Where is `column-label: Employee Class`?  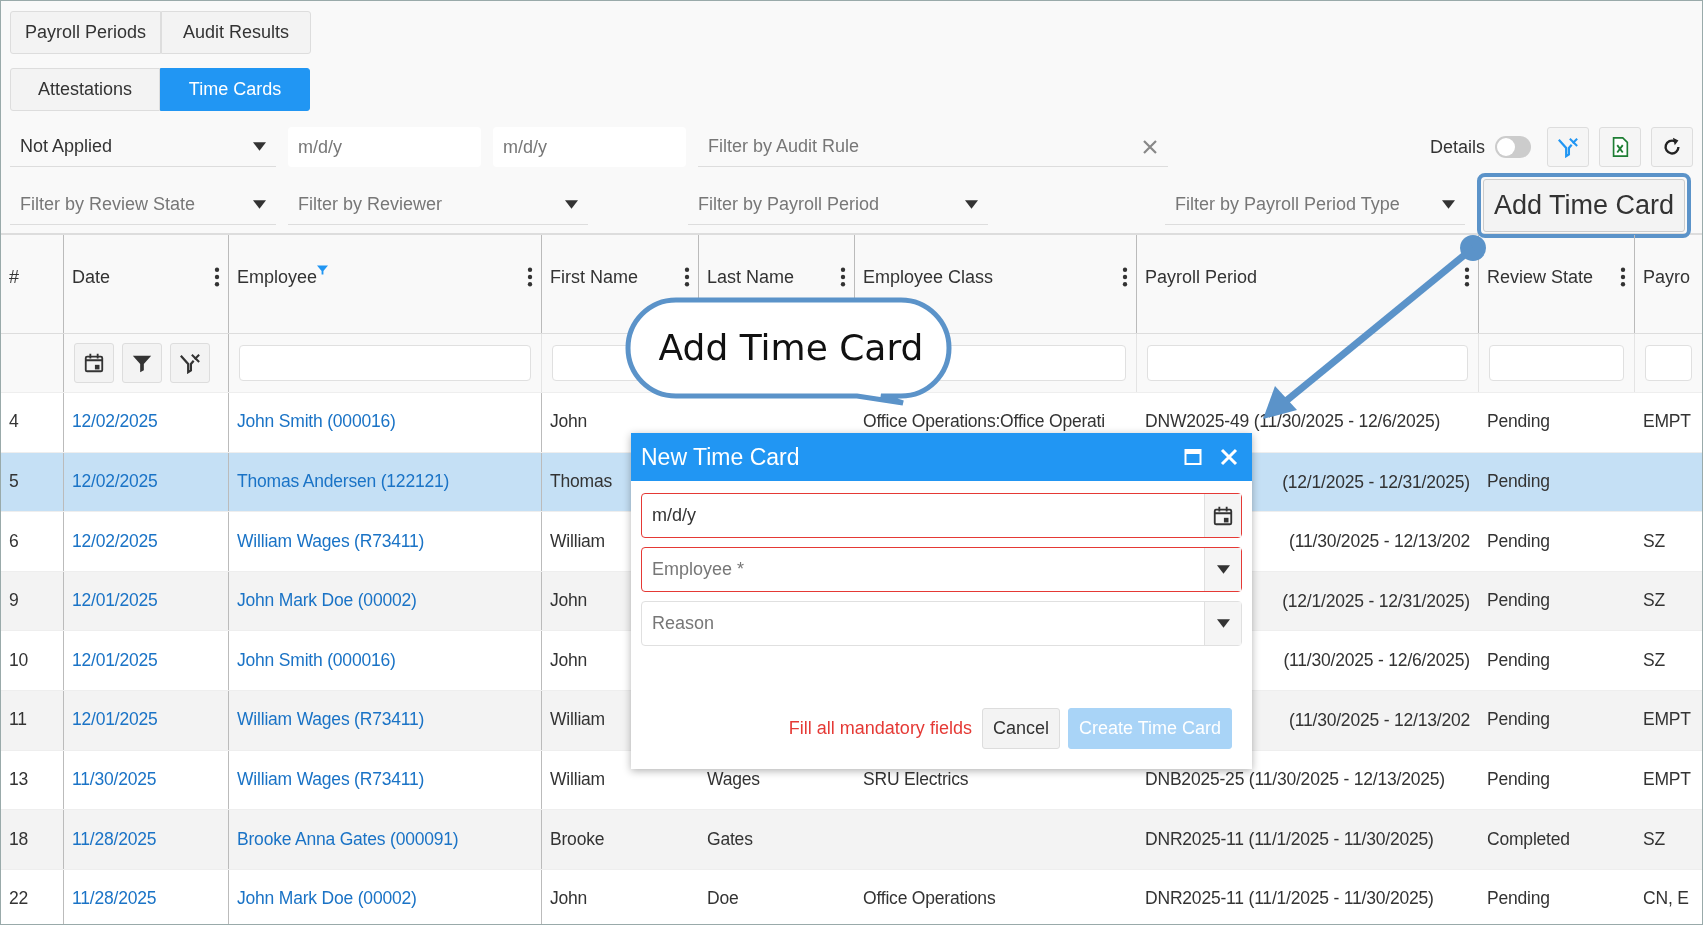
column-label: Employee Class is located at coordinates (928, 277).